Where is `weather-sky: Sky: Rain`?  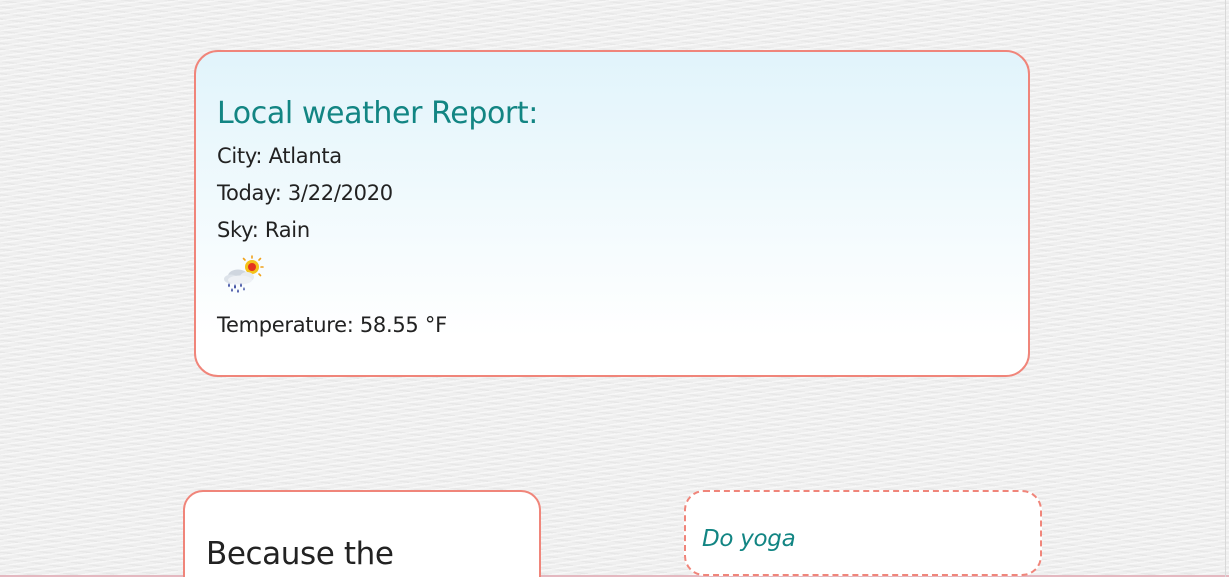 weather-sky: Sky: Rain is located at coordinates (263, 230).